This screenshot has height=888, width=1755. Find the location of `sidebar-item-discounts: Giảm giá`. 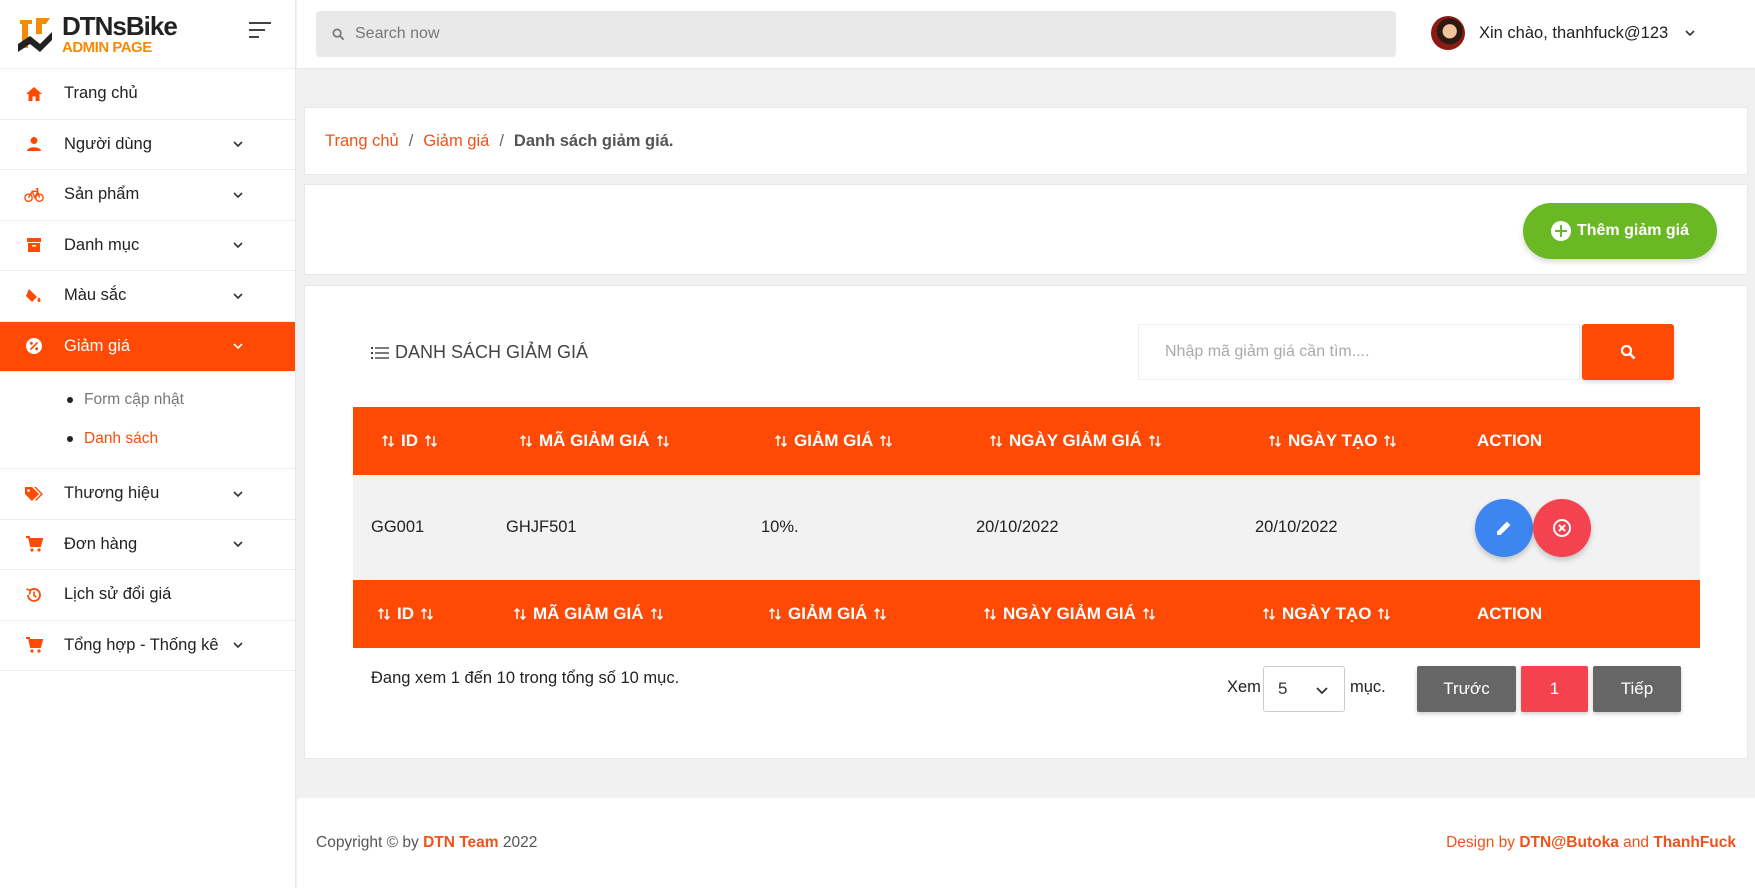

sidebar-item-discounts: Giảm giá is located at coordinates (147, 346).